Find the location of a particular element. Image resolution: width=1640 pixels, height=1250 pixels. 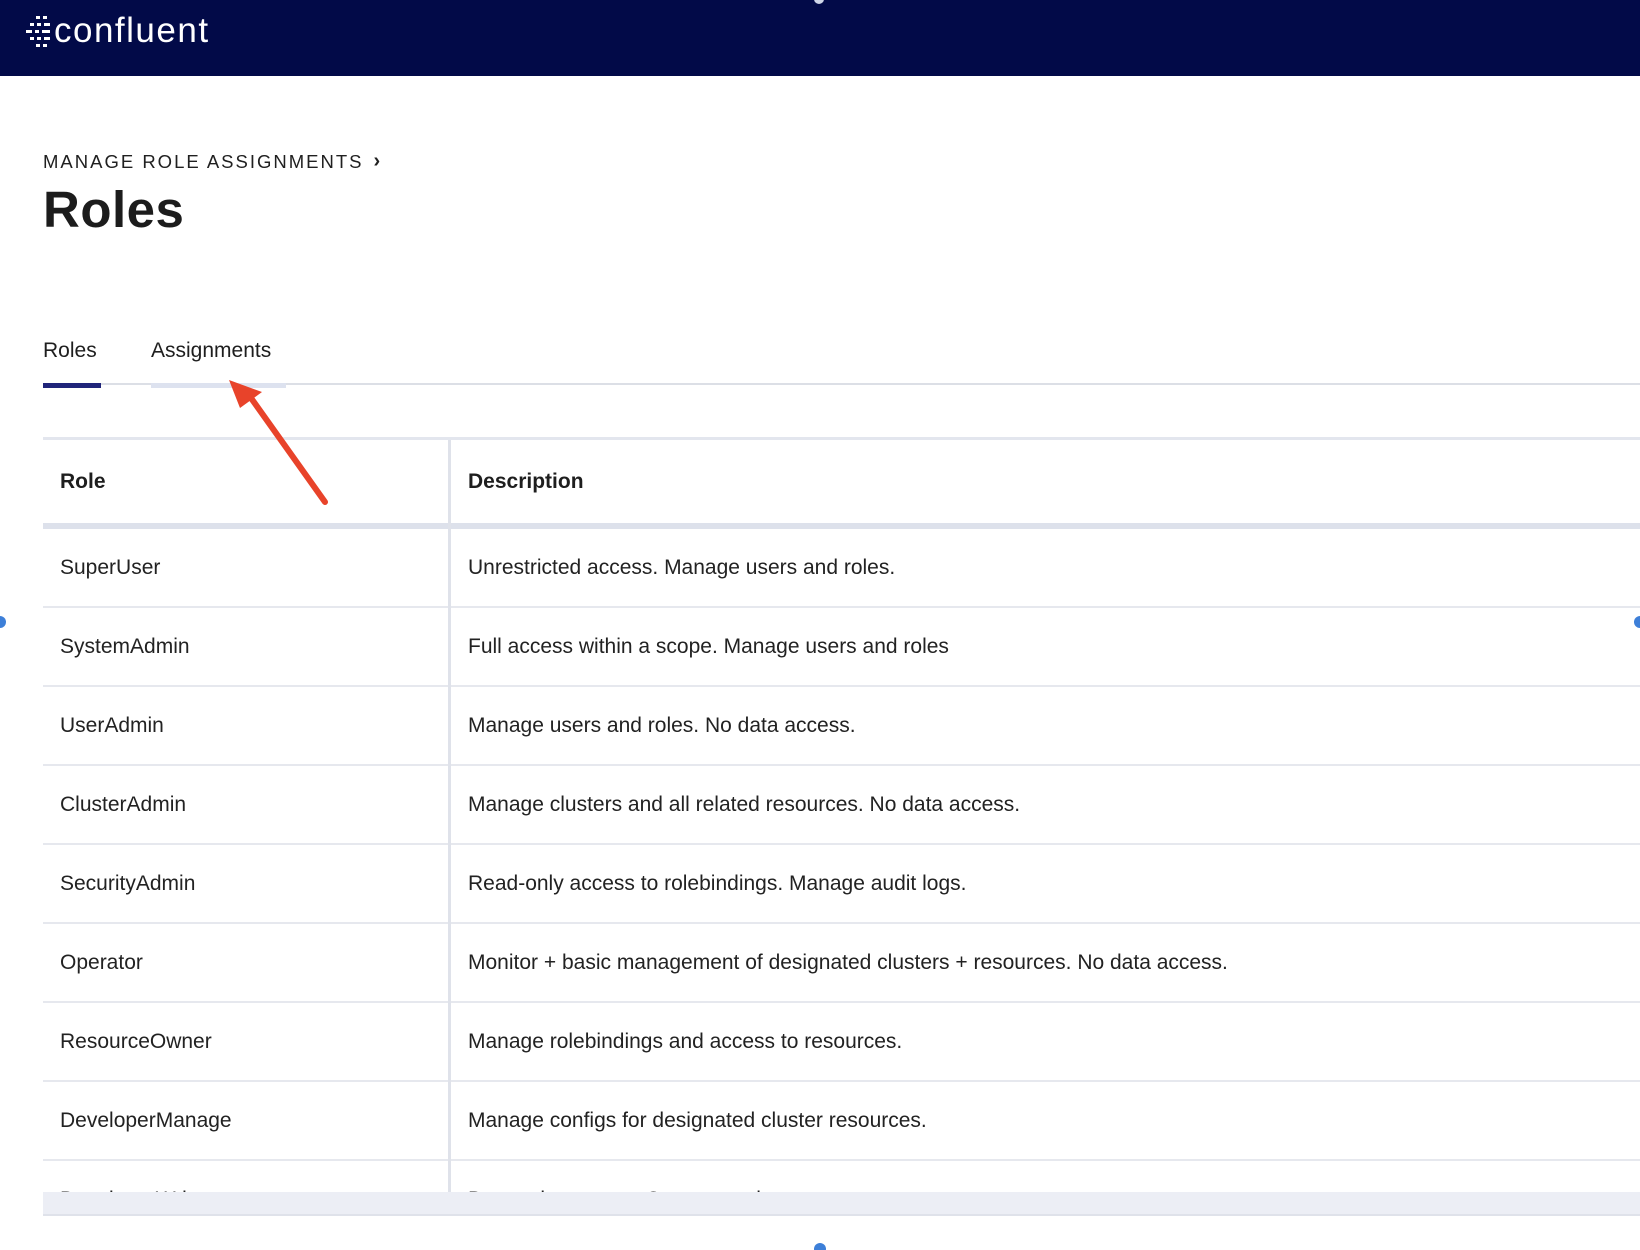

table-header: Role Description is located at coordinates (841, 481).